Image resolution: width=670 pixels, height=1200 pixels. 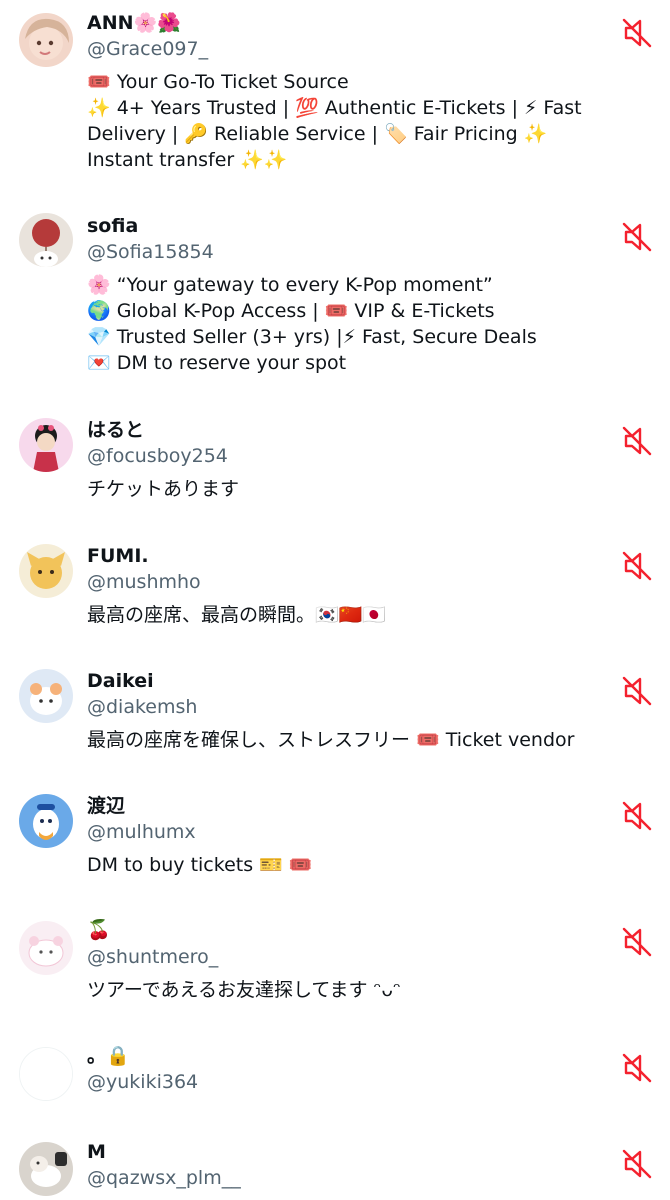 I want to click on bio-line: DM to buy tickets 🎫 🎟️, so click(x=200, y=865).